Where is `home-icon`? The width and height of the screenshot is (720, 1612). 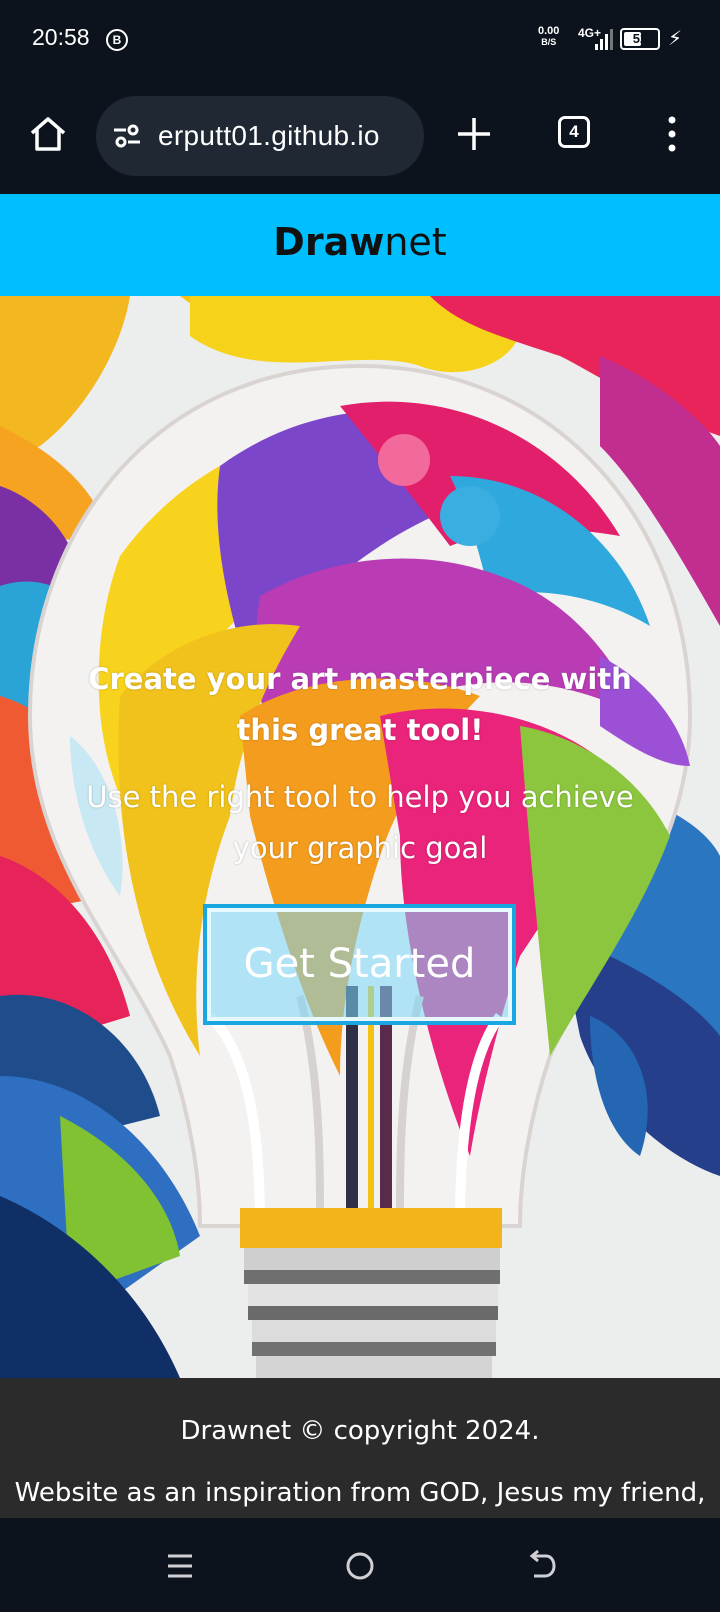
home-icon is located at coordinates (48, 134).